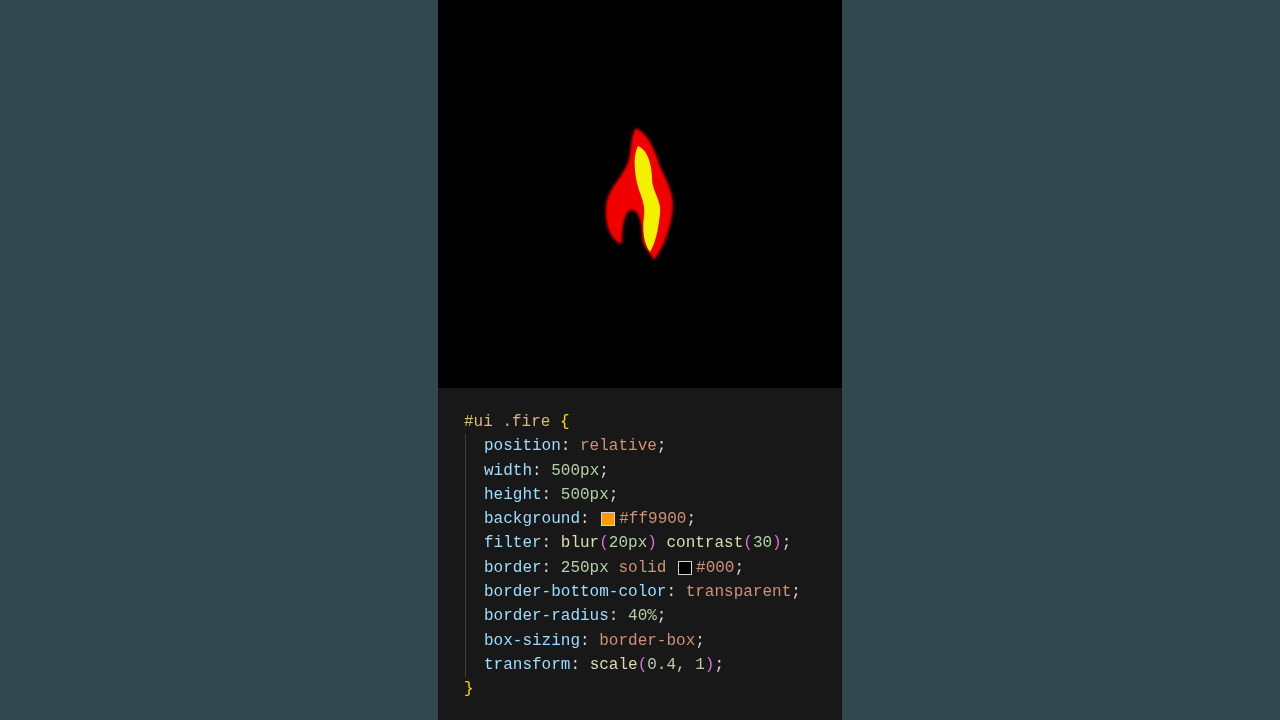  I want to click on code-text: width: 500px;, so click(546, 471).